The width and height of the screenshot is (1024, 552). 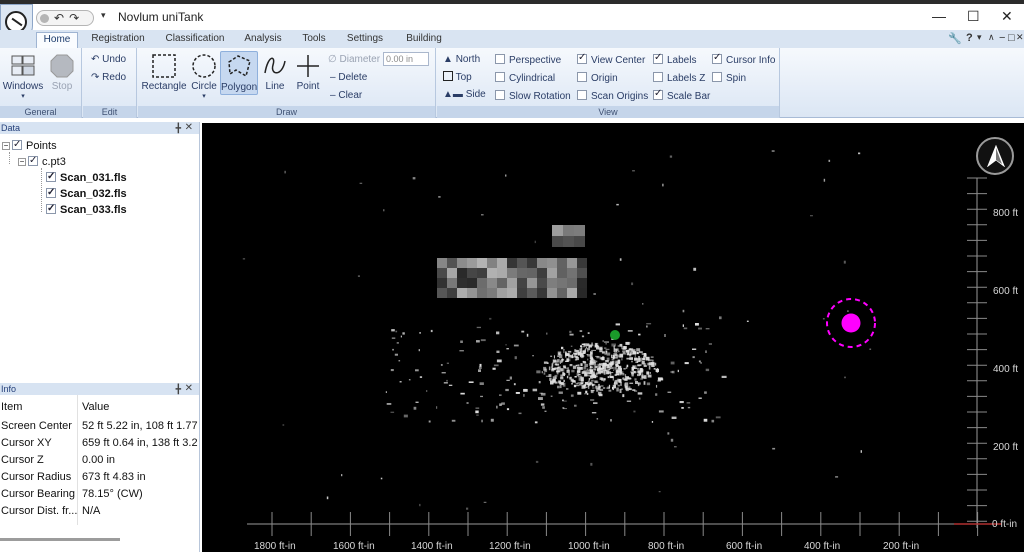 I want to click on tab-settings: Settings, so click(x=365, y=40).